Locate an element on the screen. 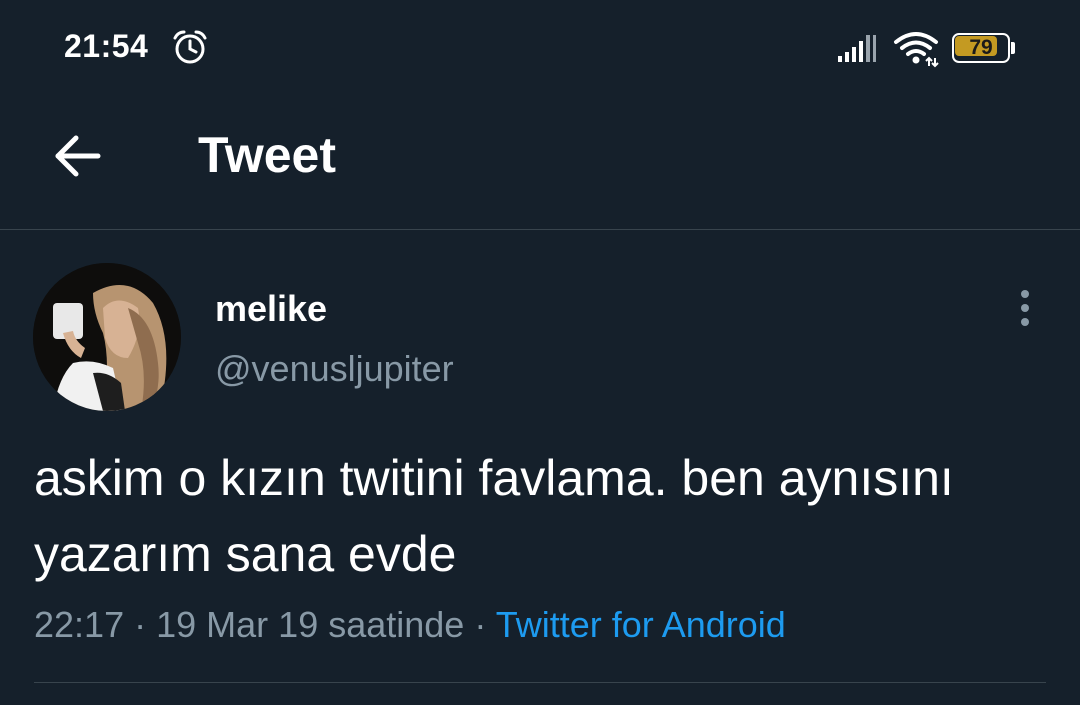 The height and width of the screenshot is (705, 1080). avatar-photo is located at coordinates (107, 337).